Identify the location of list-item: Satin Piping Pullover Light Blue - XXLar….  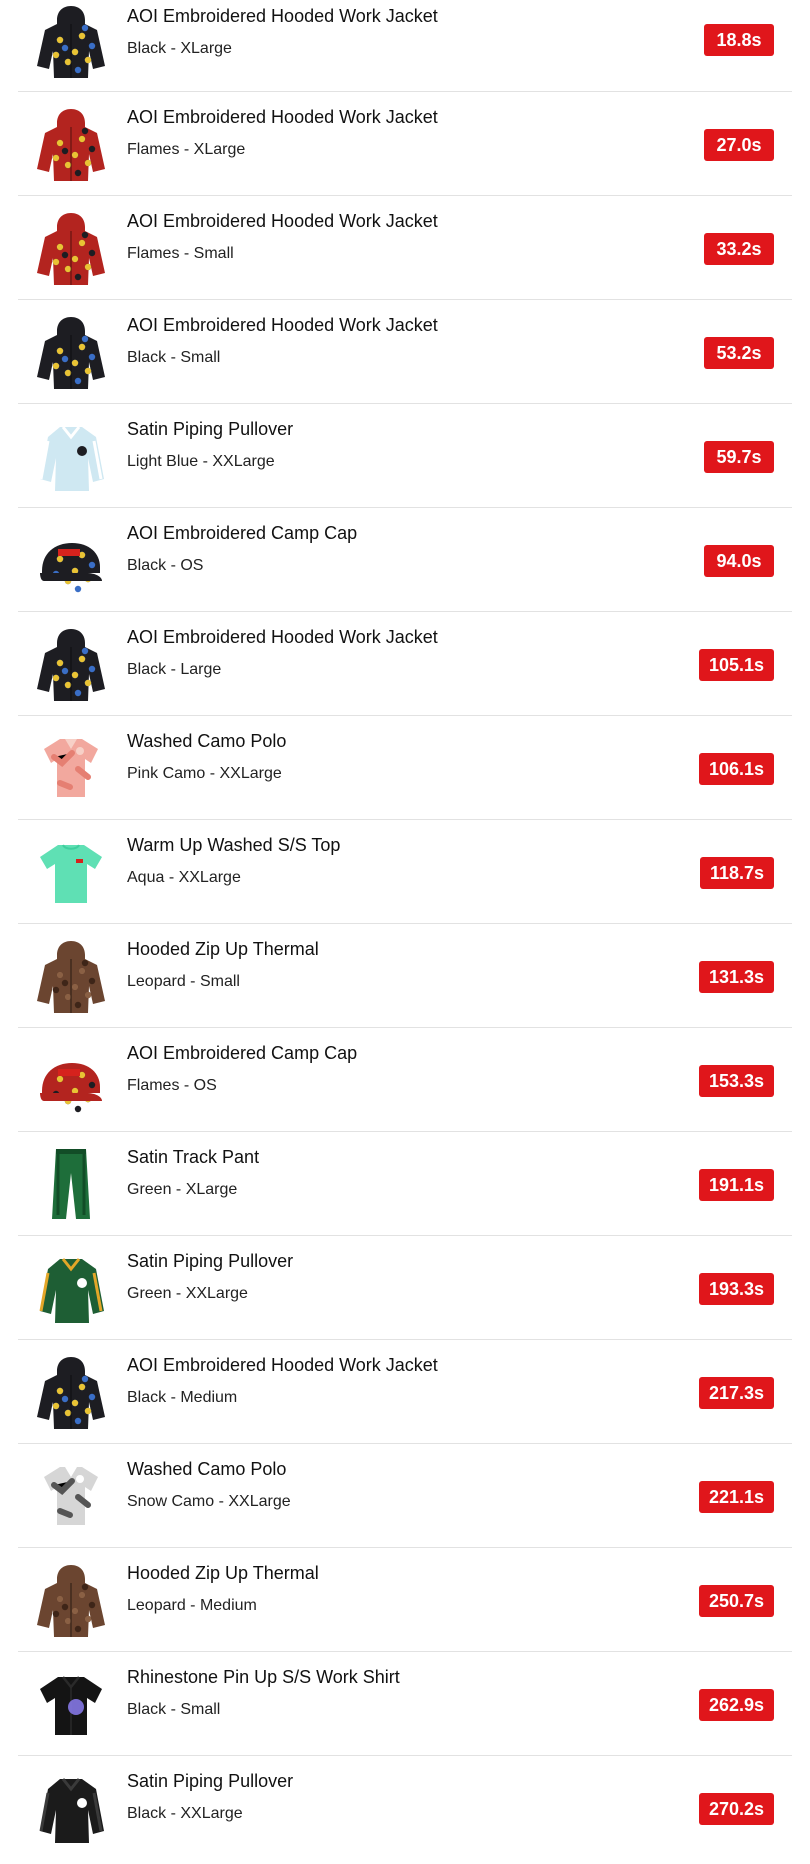
(405, 456).